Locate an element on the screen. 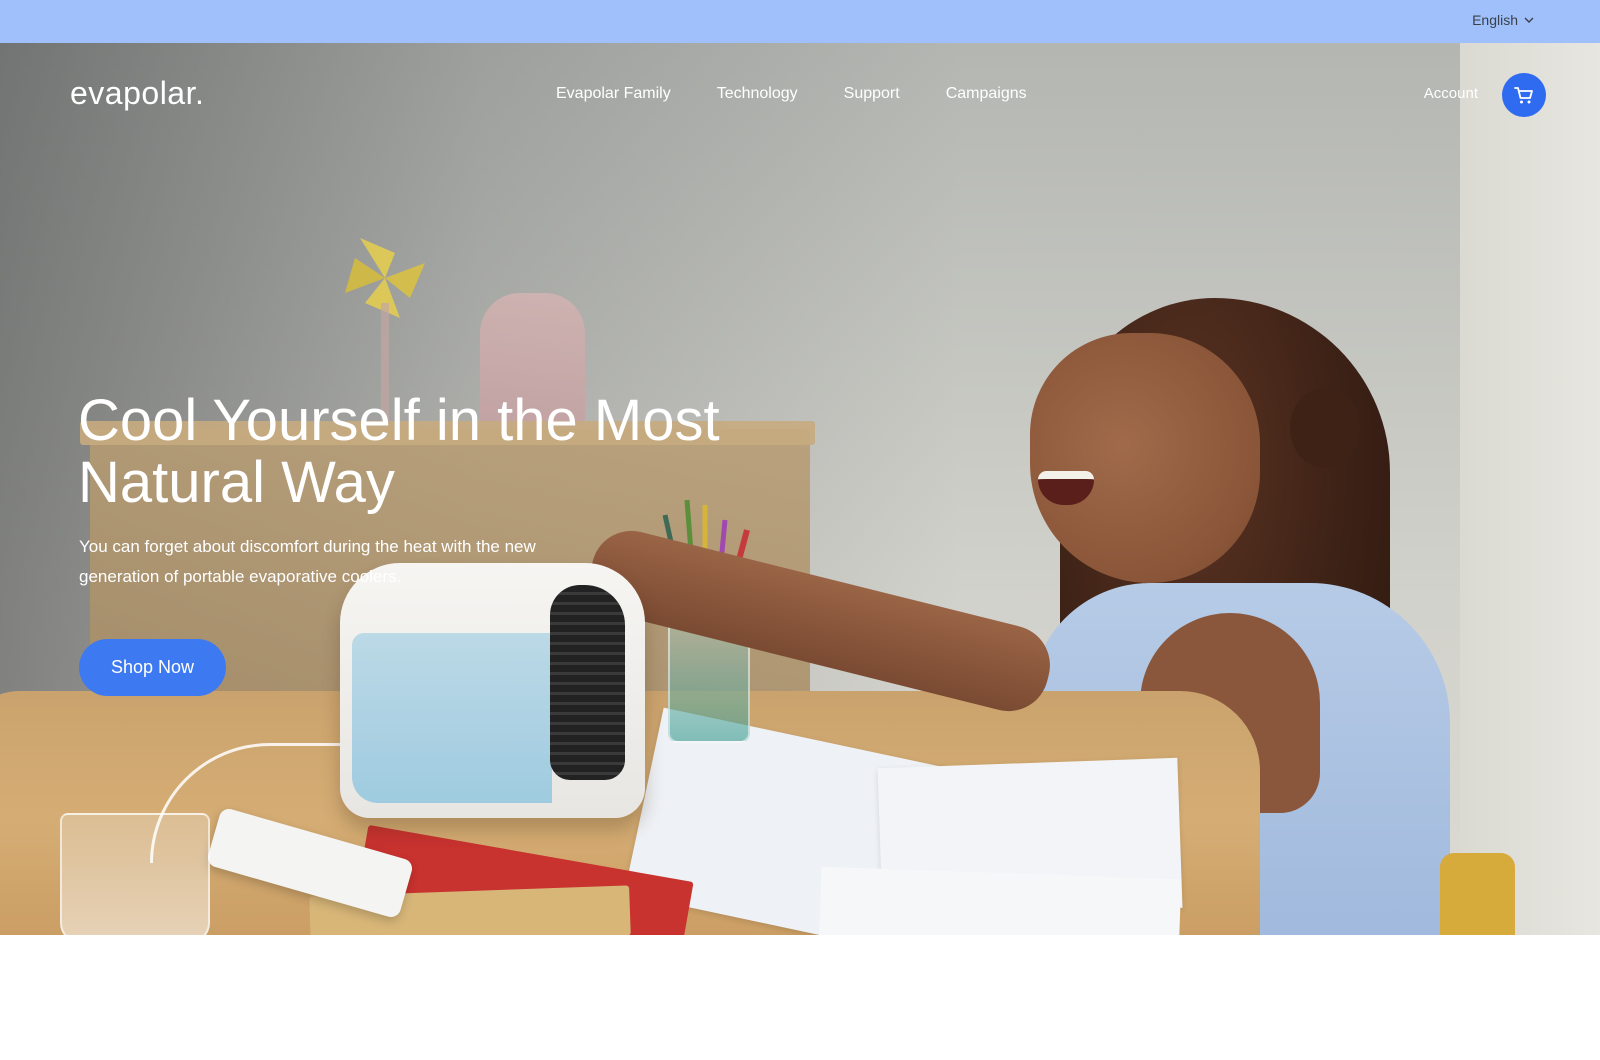 The width and height of the screenshot is (1600, 1060). language-selector: English is located at coordinates (1503, 20).